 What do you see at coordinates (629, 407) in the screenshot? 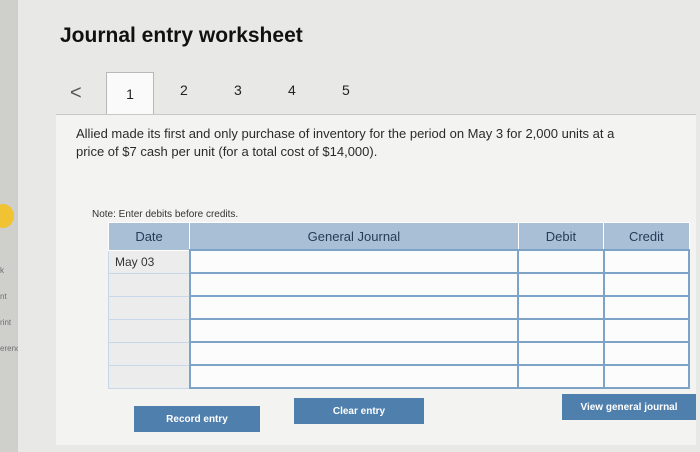
I see `view-general-journal-button: View general journal` at bounding box center [629, 407].